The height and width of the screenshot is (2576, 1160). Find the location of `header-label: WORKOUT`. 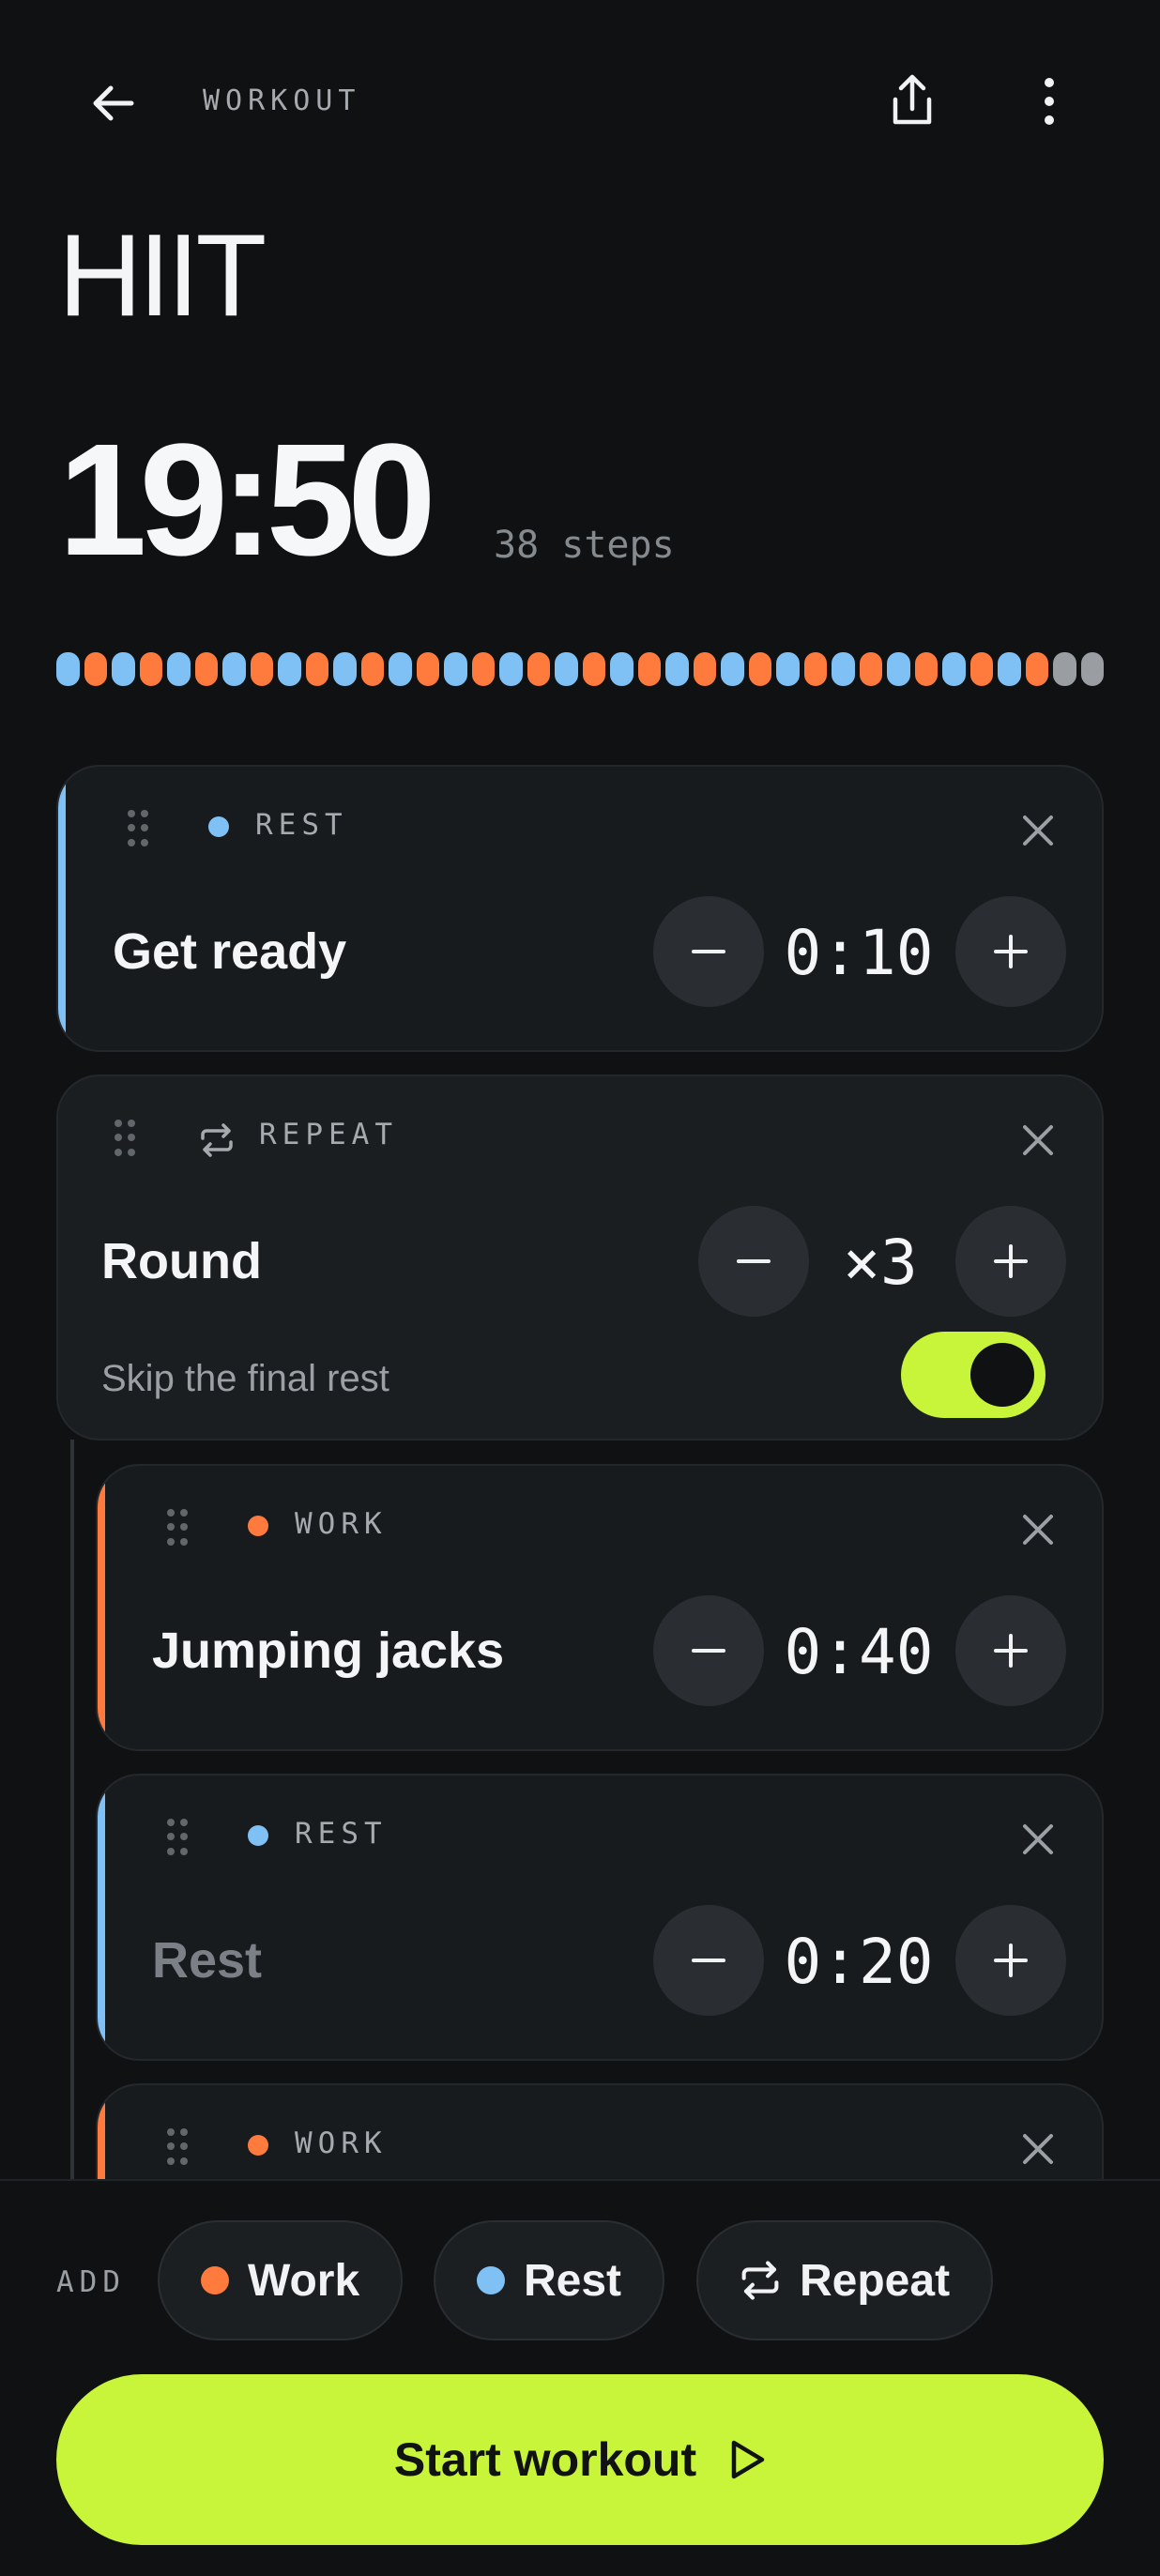

header-label: WORKOUT is located at coordinates (282, 100).